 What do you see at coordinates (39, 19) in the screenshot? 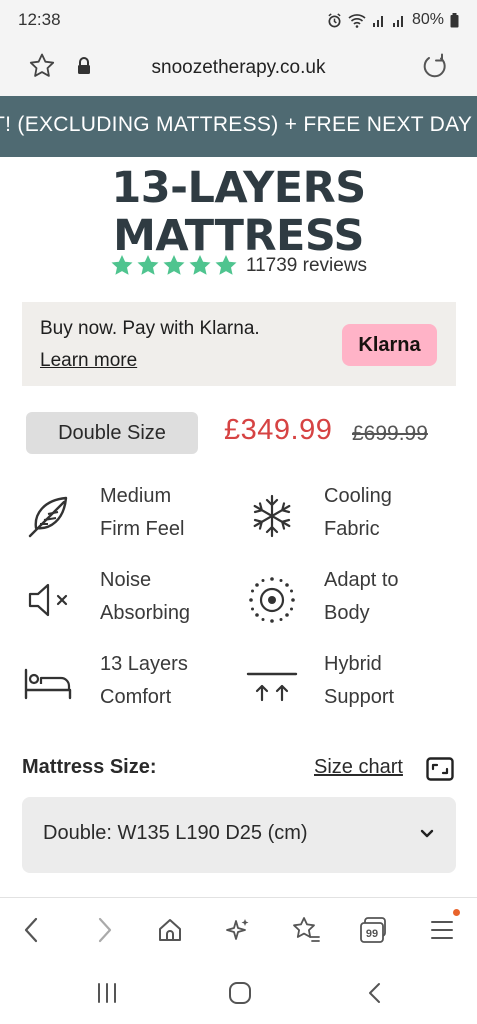
I see `status-time: 12:38` at bounding box center [39, 19].